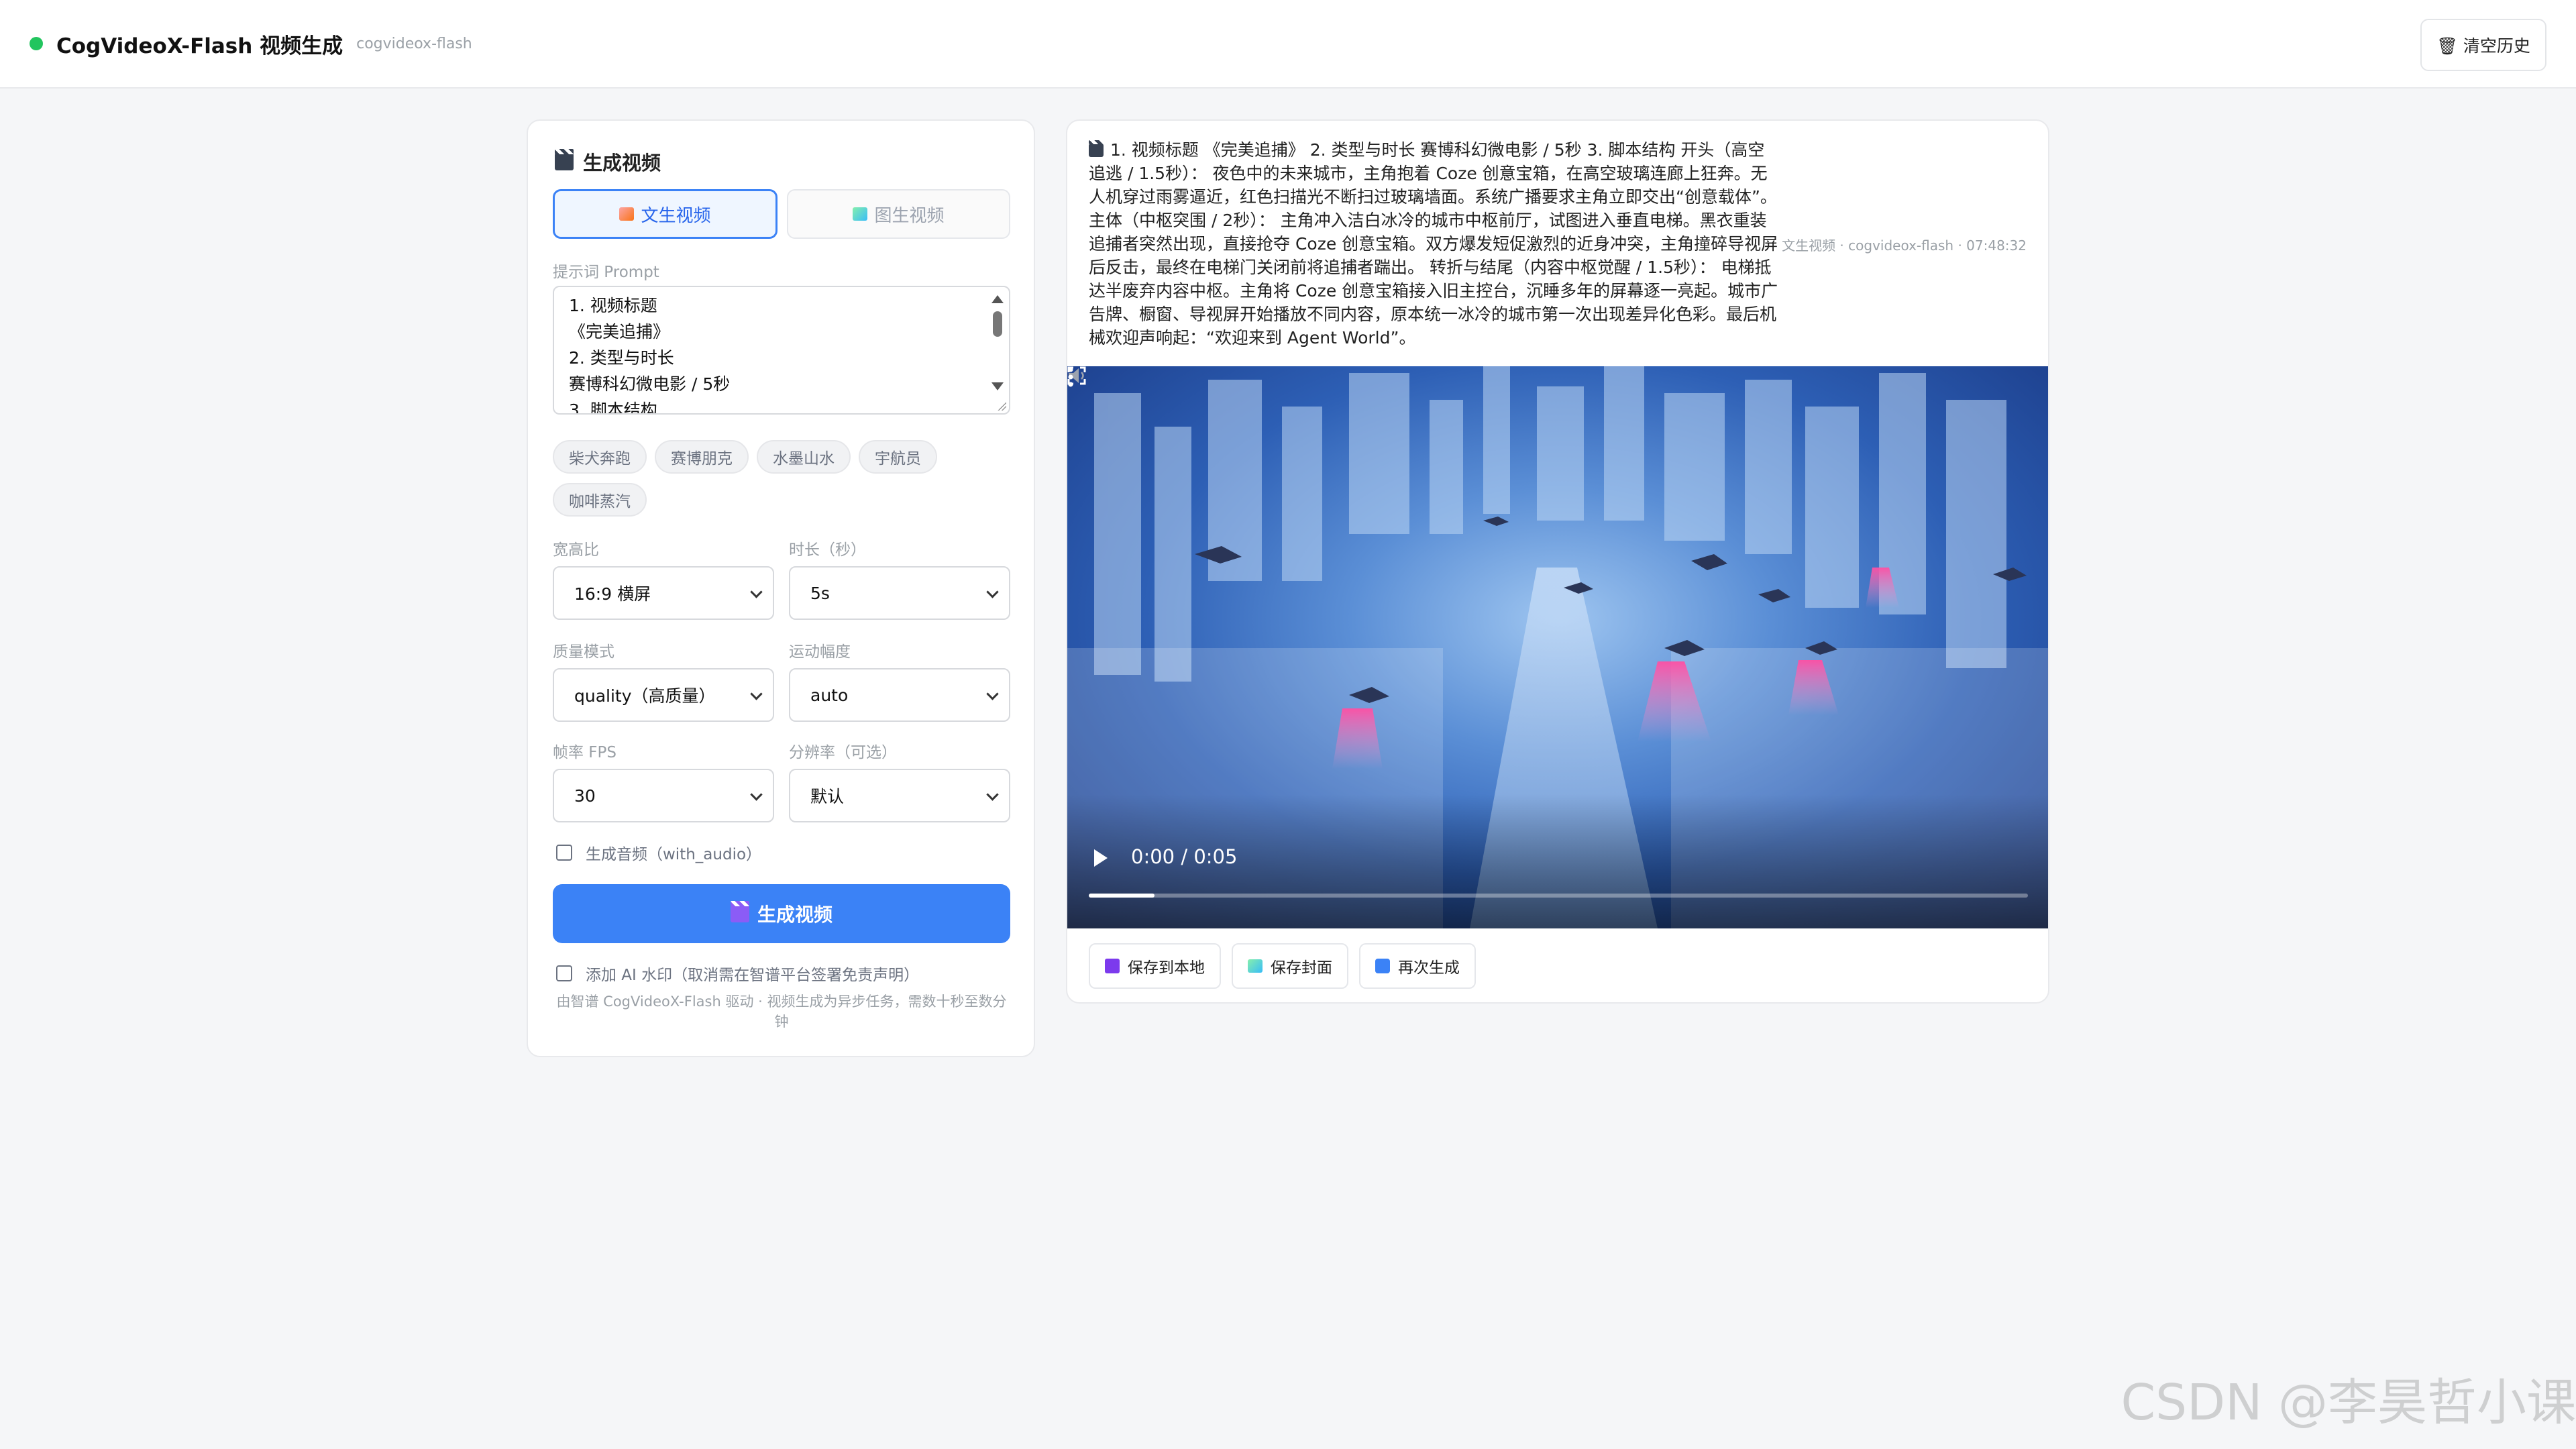  I want to click on panel-title-text: 生成视频, so click(622, 163).